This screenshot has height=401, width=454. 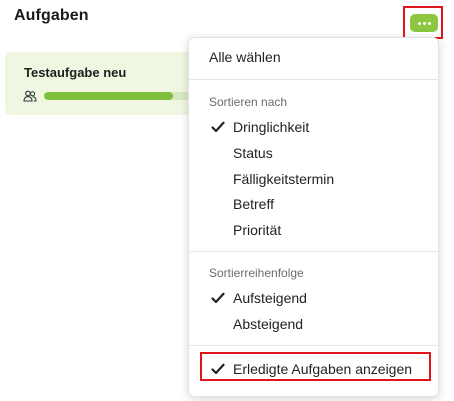 What do you see at coordinates (51, 15) in the screenshot?
I see `page-title: Aufgaben` at bounding box center [51, 15].